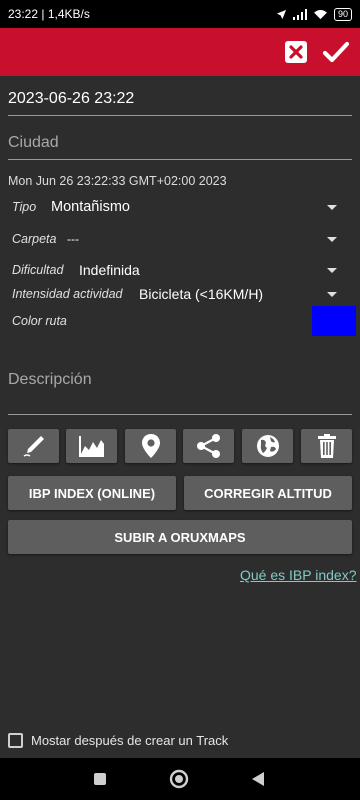 This screenshot has height=800, width=360. Describe the element at coordinates (15, 740) in the screenshot. I see `show-after-create-checkbox` at that location.